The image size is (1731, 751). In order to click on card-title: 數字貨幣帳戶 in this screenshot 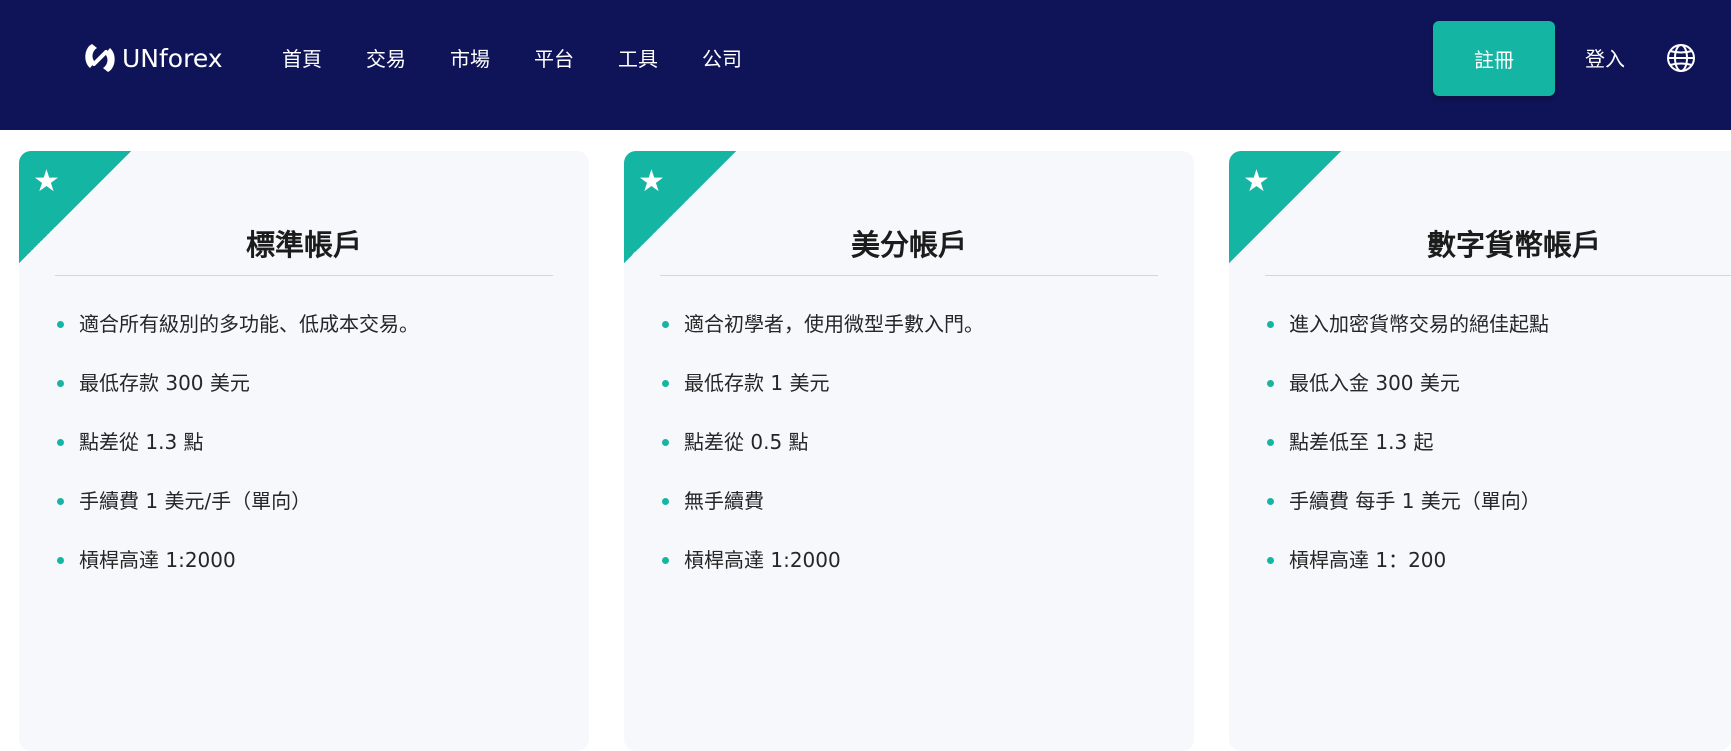, I will do `click(1513, 245)`.